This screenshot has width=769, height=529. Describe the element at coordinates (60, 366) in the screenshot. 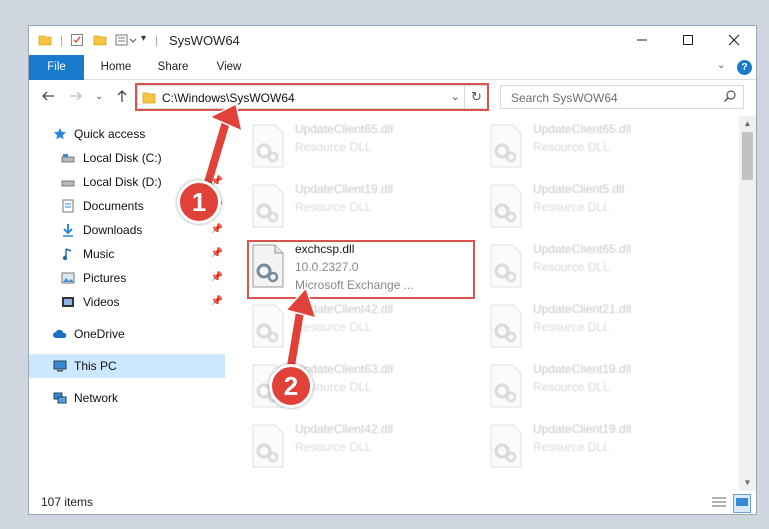

I see `computer-icon` at that location.